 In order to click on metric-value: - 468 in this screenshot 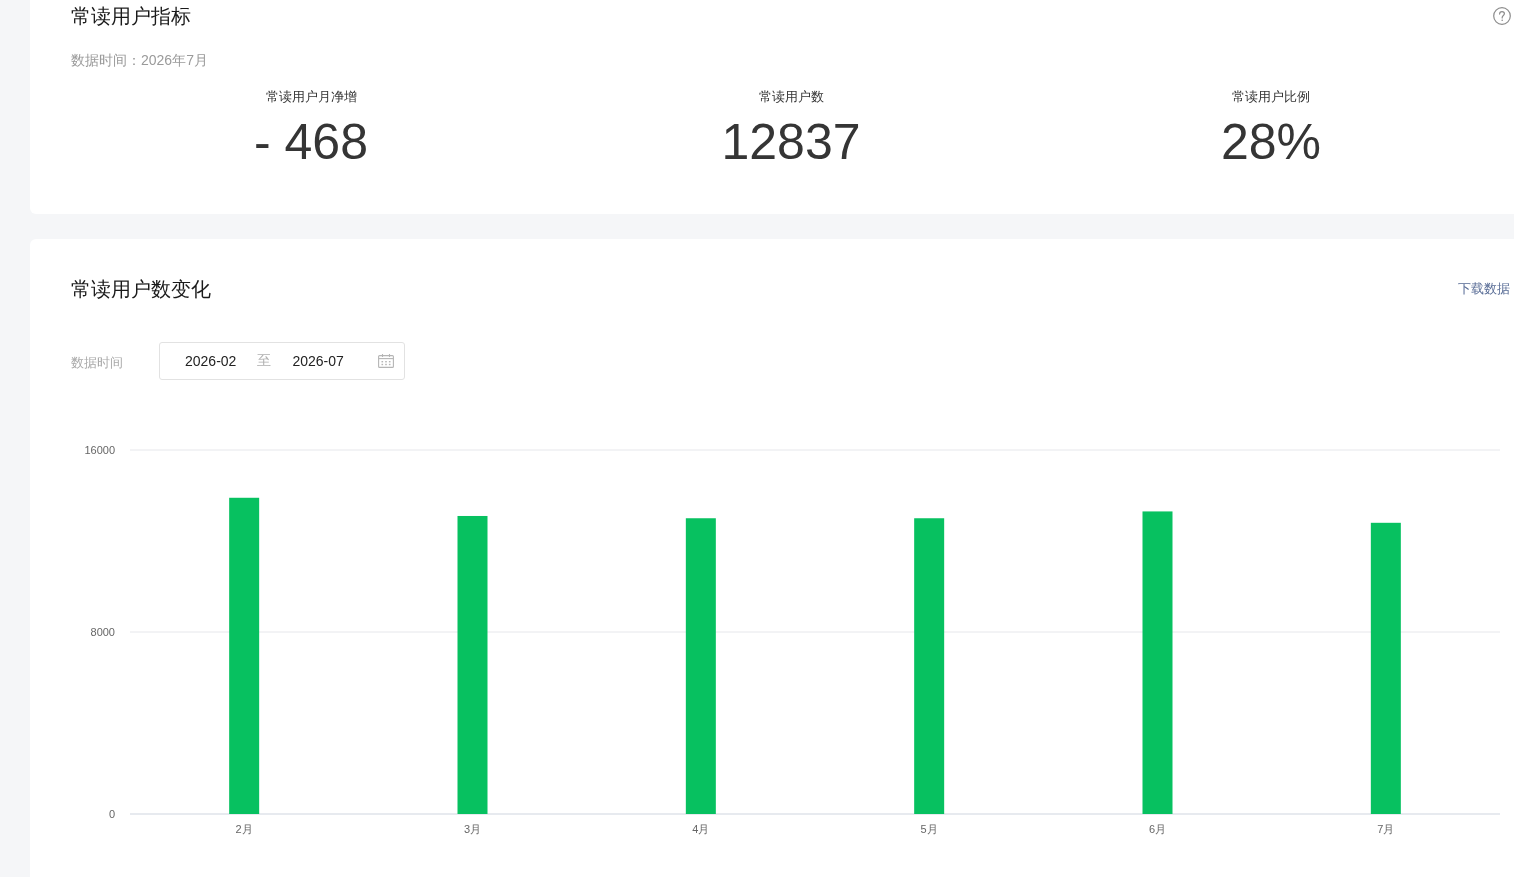, I will do `click(311, 142)`.